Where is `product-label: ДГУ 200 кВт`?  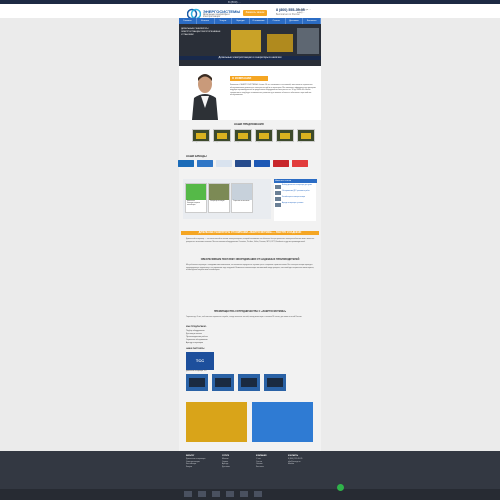
product-label: ДГУ 200 кВт is located at coordinates (242, 142).